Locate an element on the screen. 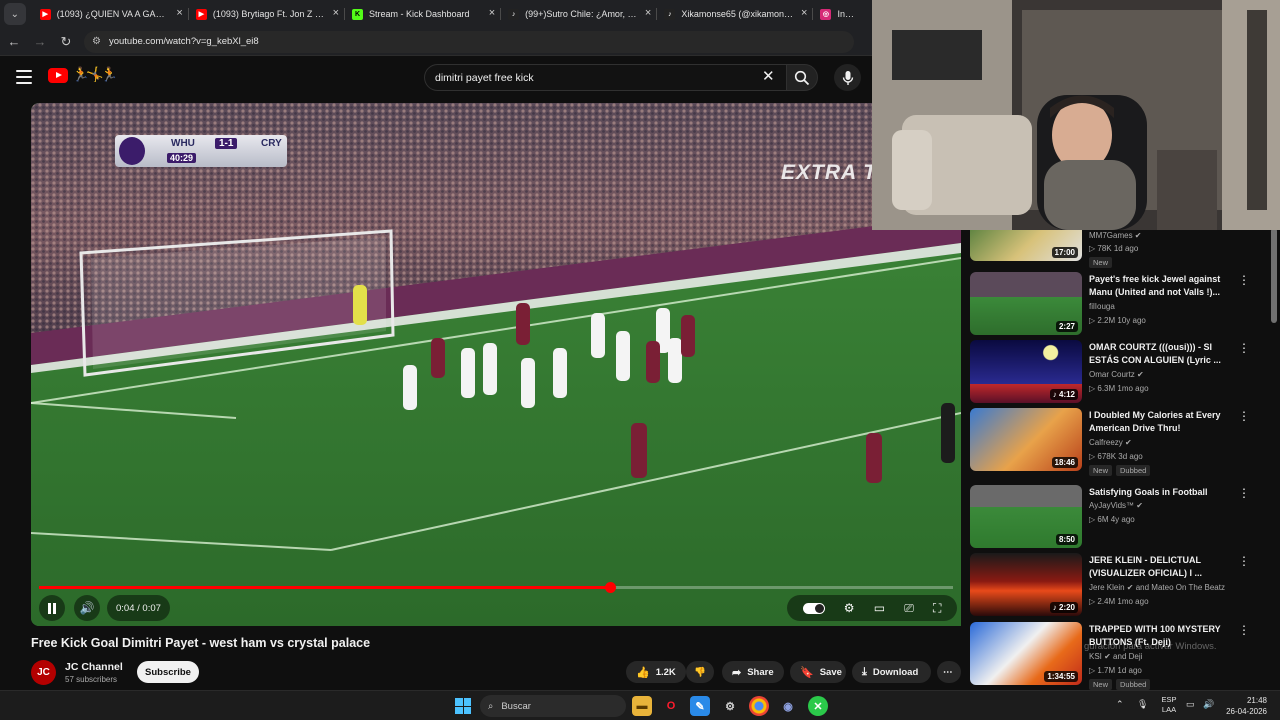 This screenshot has width=1280, height=720. clear-icon: ✕ is located at coordinates (768, 77).